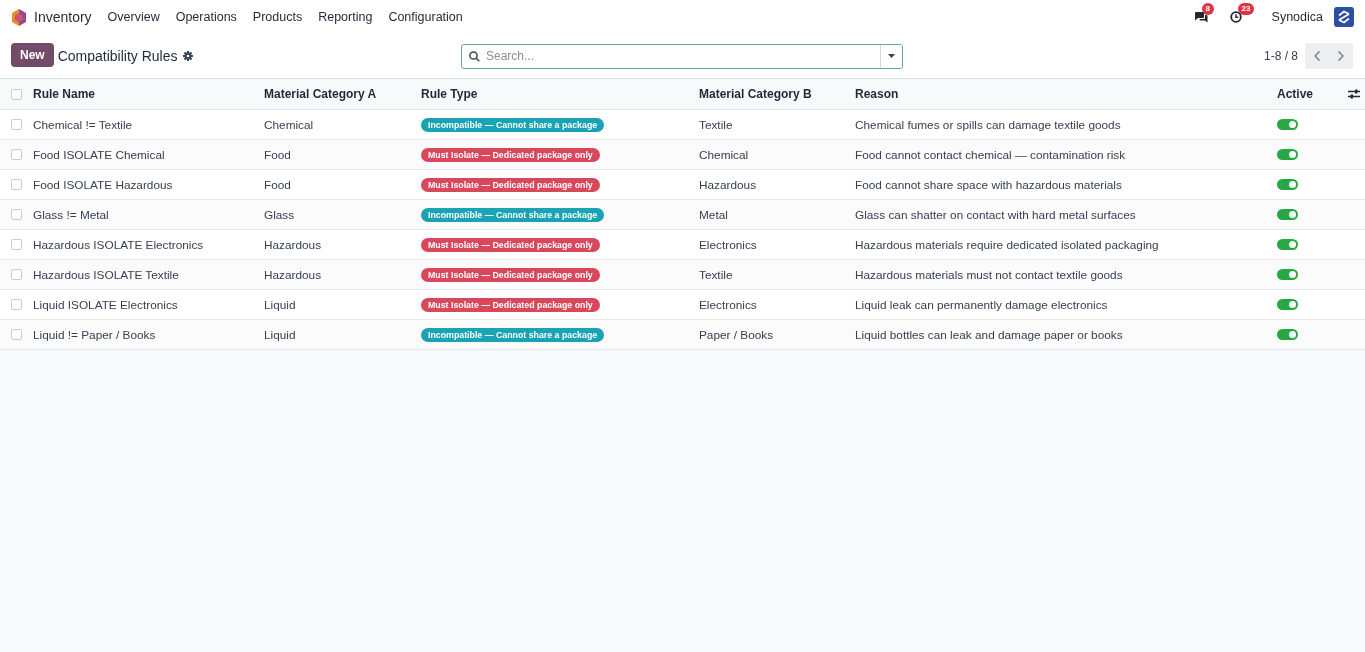 This screenshot has width=1365, height=652. Describe the element at coordinates (133, 17) in the screenshot. I see `menu-item: Overview` at that location.